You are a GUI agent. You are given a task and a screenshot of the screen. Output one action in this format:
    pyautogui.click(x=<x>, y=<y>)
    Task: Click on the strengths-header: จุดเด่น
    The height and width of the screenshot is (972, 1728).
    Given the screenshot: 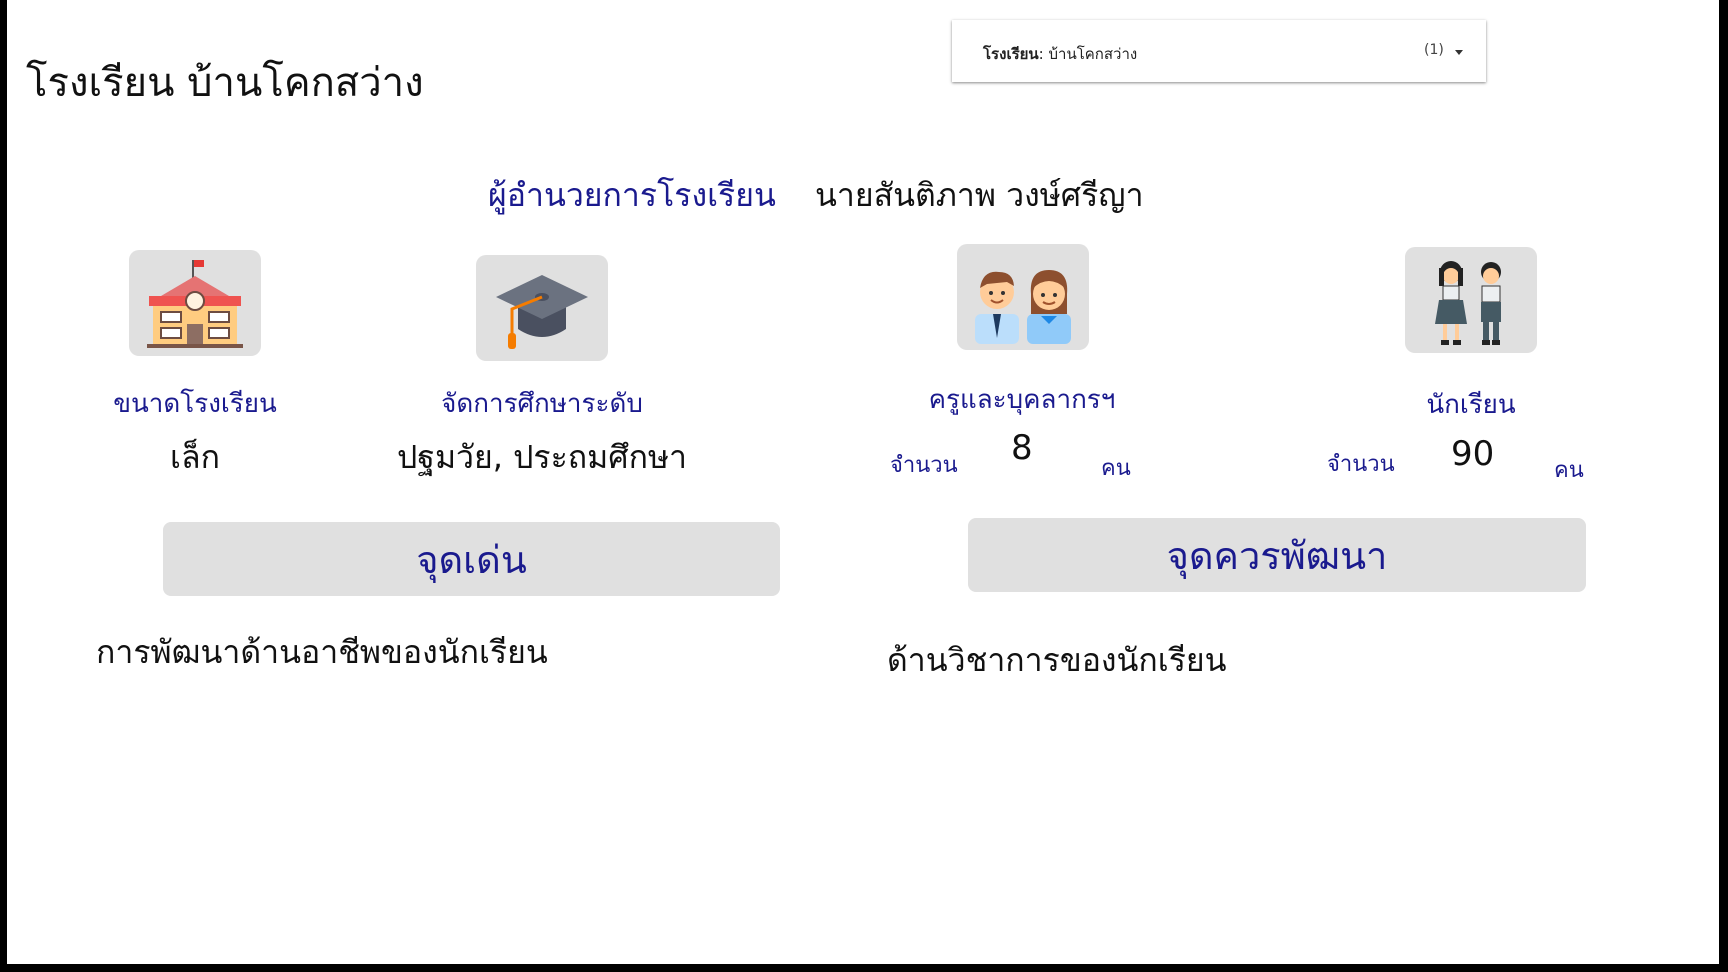 What is the action you would take?
    pyautogui.click(x=471, y=559)
    